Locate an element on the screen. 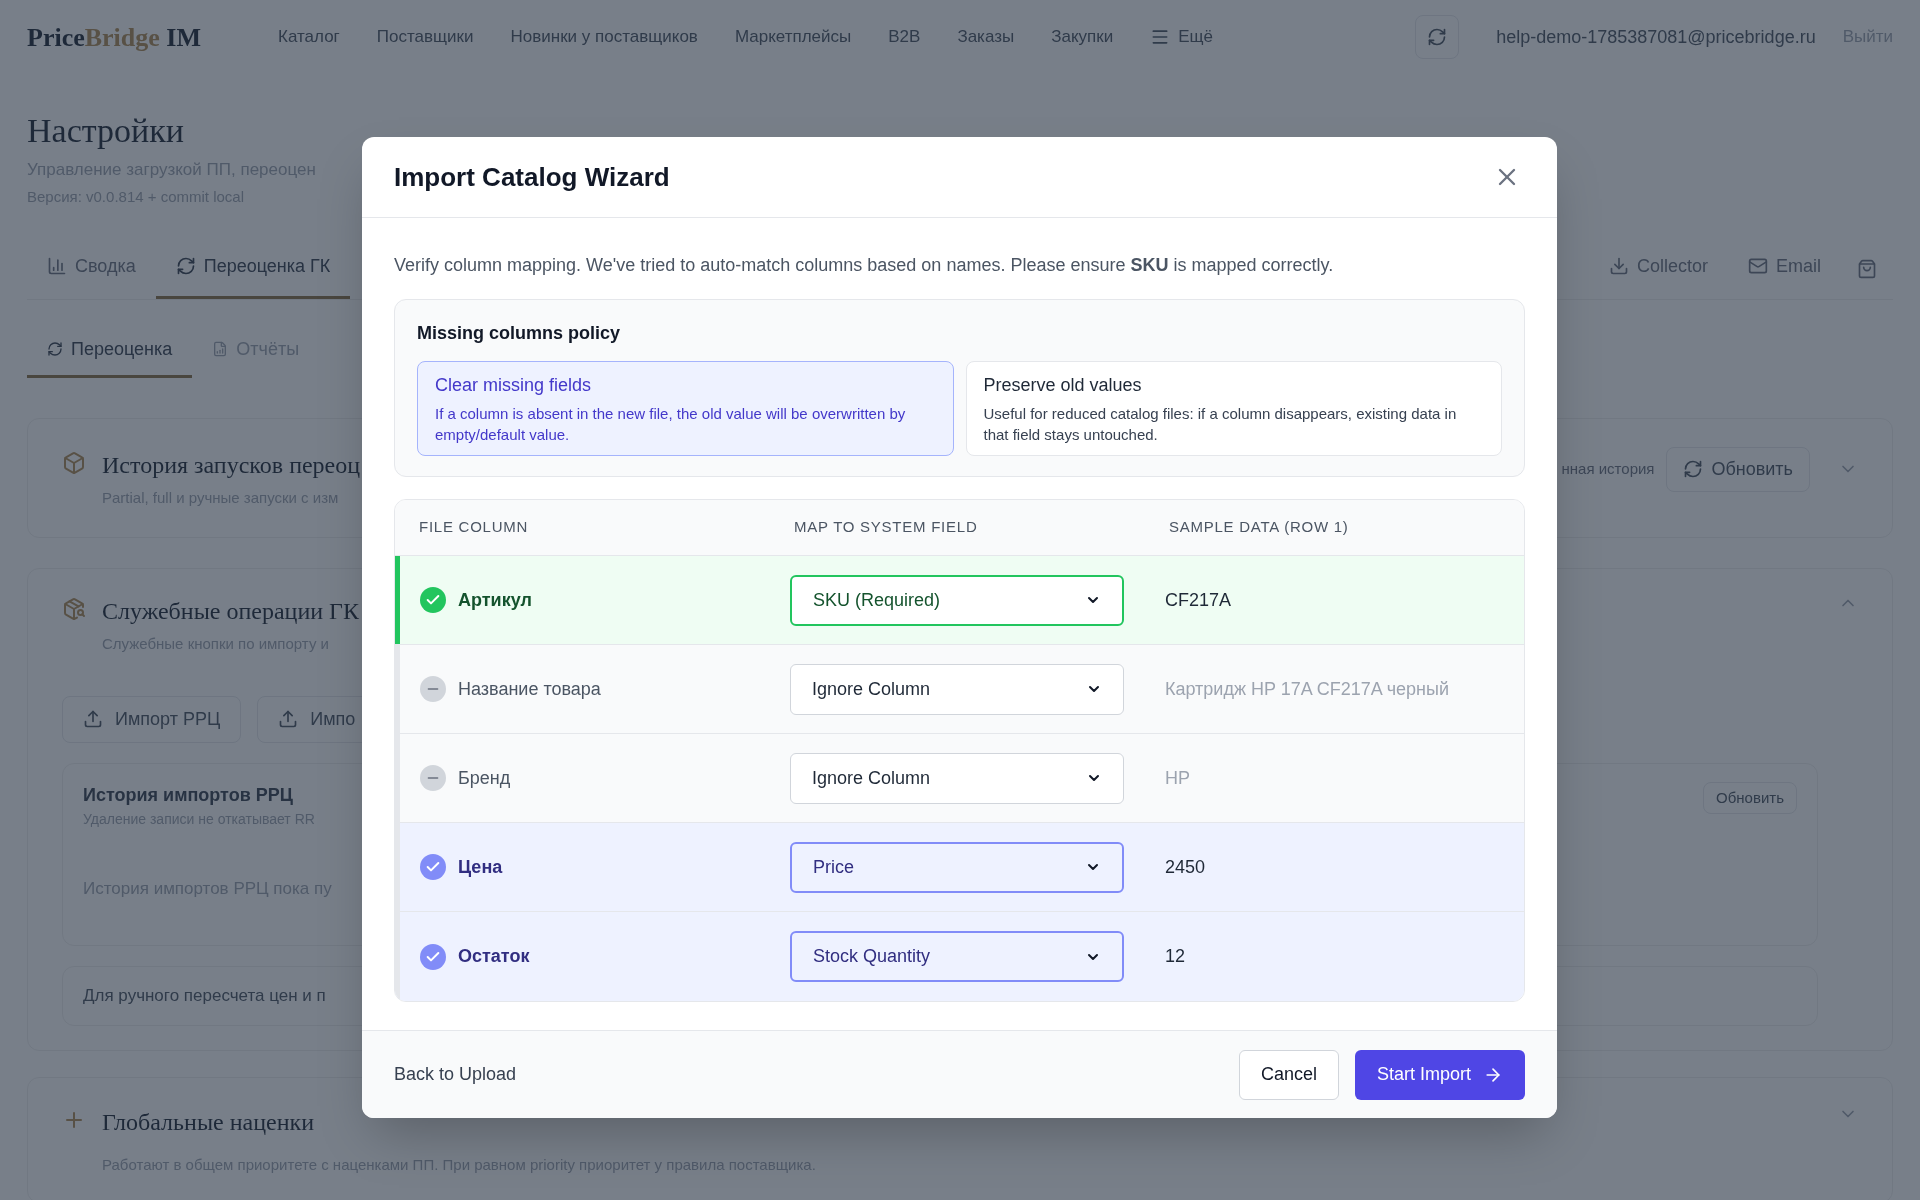 This screenshot has width=1920, height=1200. panel-title: История импортов РРЦ is located at coordinates (188, 795).